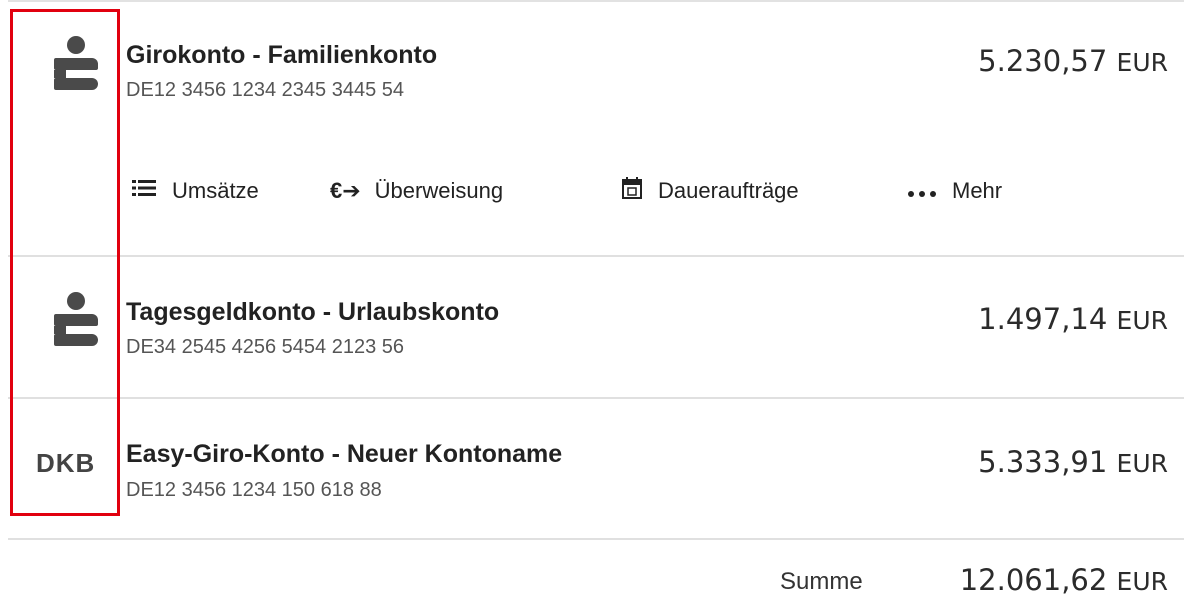 The image size is (1184, 603). I want to click on action-umsaetze: Umsätze, so click(195, 191).